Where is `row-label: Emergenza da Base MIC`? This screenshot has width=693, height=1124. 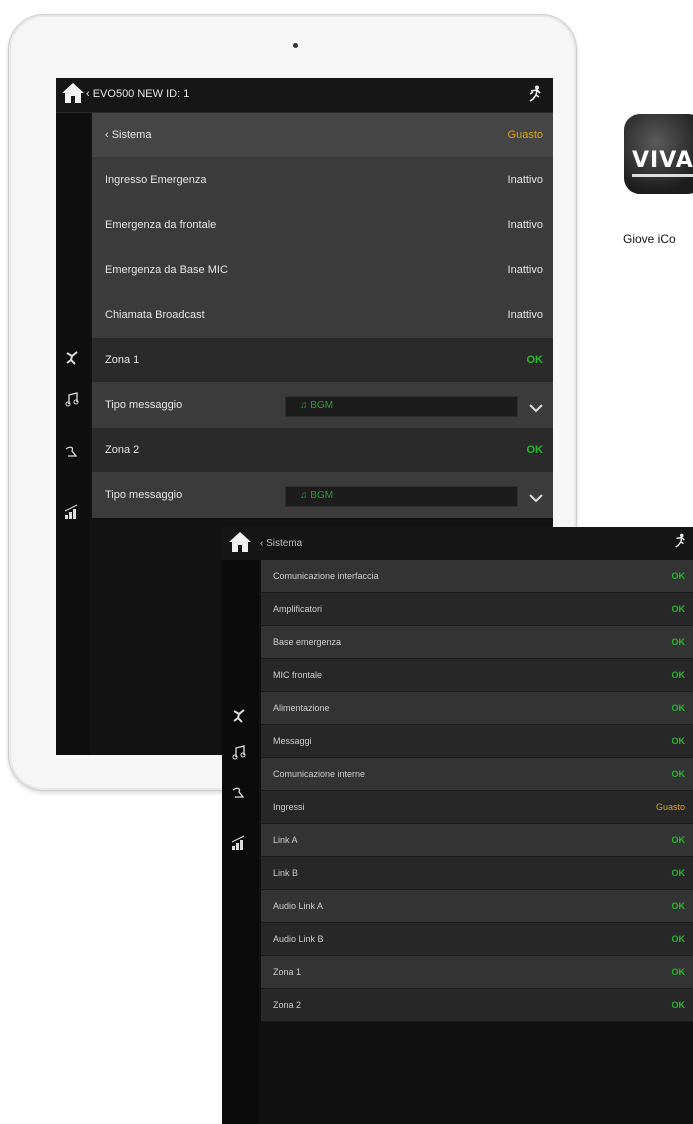 row-label: Emergenza da Base MIC is located at coordinates (166, 270).